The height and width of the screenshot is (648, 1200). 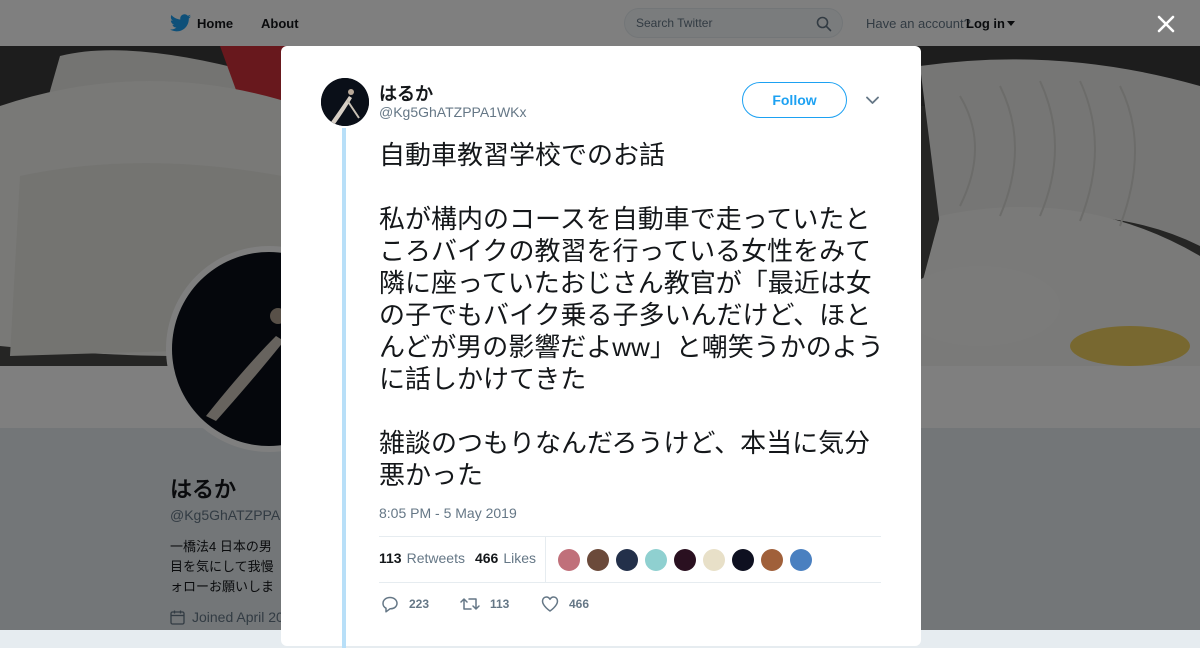 What do you see at coordinates (545, 559) in the screenshot?
I see `stats-divider` at bounding box center [545, 559].